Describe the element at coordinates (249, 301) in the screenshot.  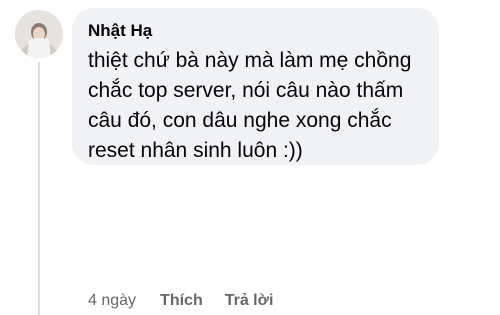
I see `reply-button: Trả lời` at that location.